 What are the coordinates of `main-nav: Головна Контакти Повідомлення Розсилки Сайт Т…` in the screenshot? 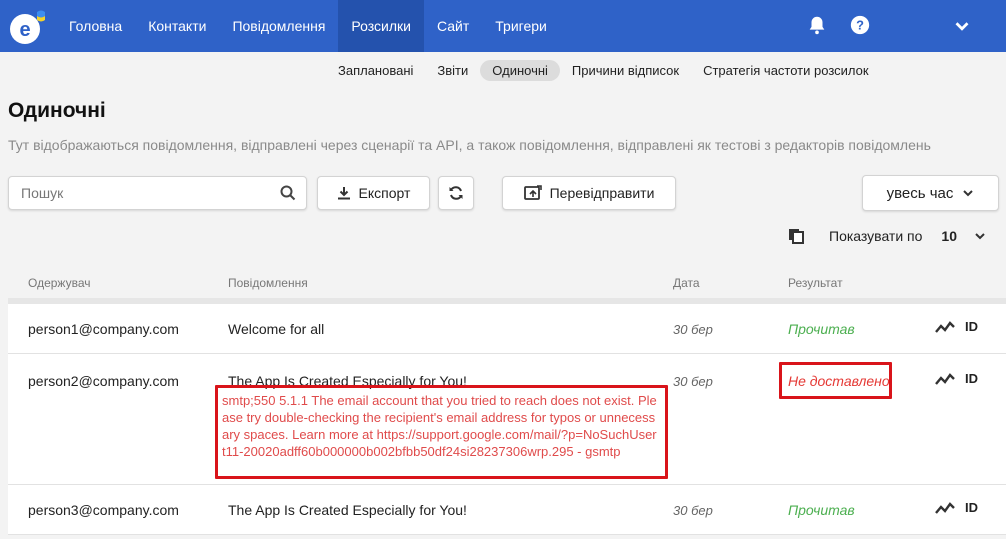 It's located at (308, 26).